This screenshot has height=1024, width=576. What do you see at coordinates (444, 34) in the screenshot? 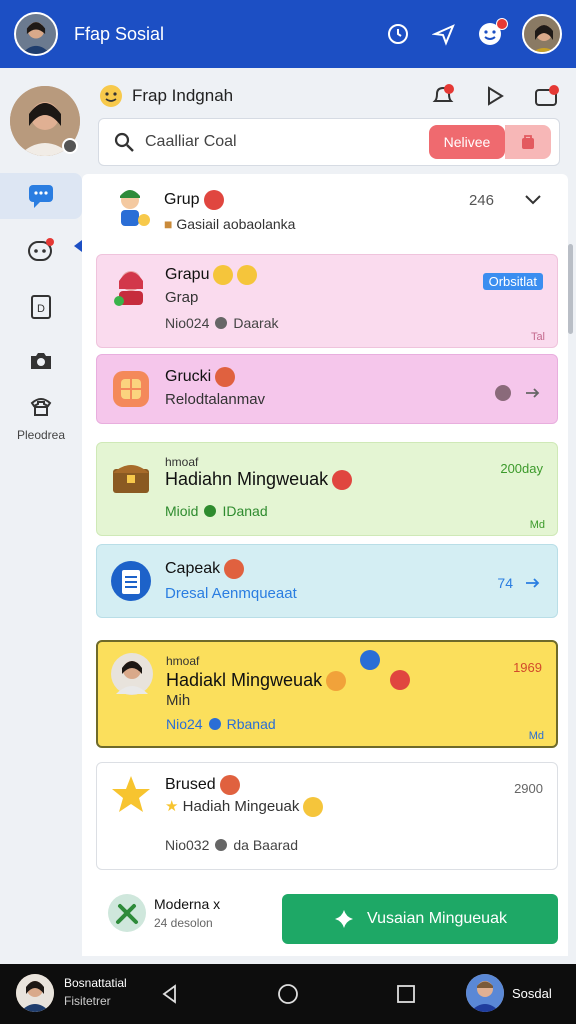
I see `send-icon` at bounding box center [444, 34].